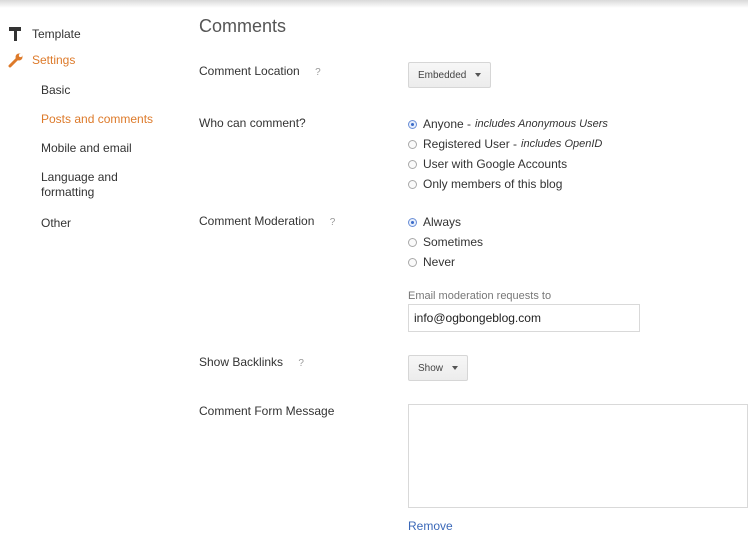 This screenshot has height=554, width=748. Describe the element at coordinates (252, 123) in the screenshot. I see `who-can-comment-label: Who can comment?` at that location.